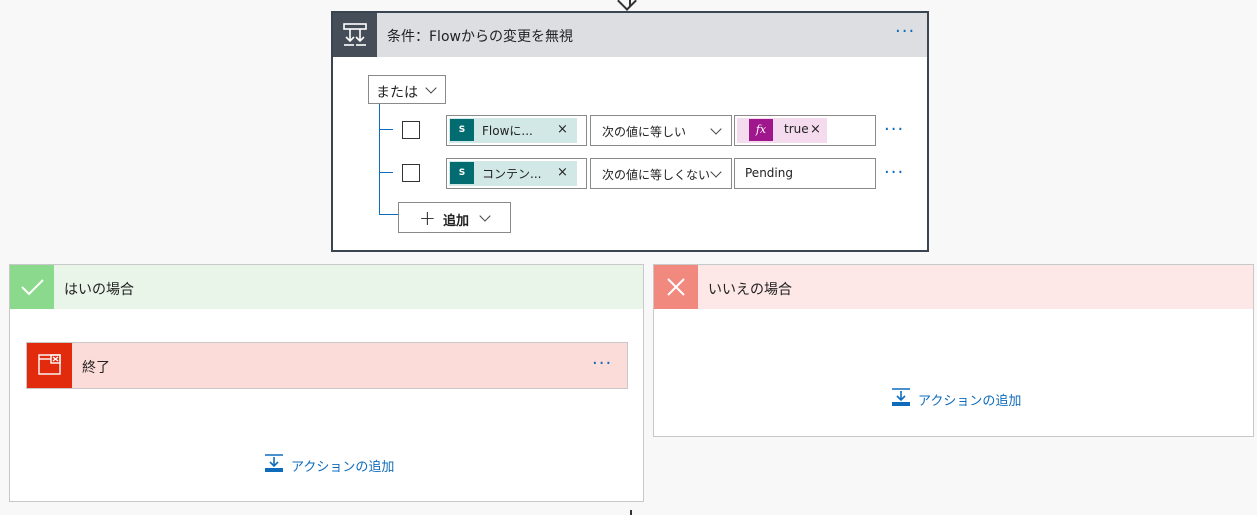  What do you see at coordinates (32, 287) in the screenshot?
I see `checkmark-icon` at bounding box center [32, 287].